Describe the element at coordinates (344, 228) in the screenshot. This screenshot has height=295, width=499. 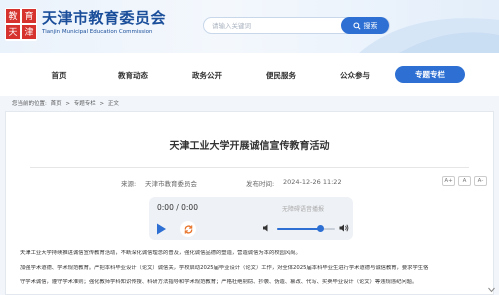
I see `volume-high-icon` at that location.